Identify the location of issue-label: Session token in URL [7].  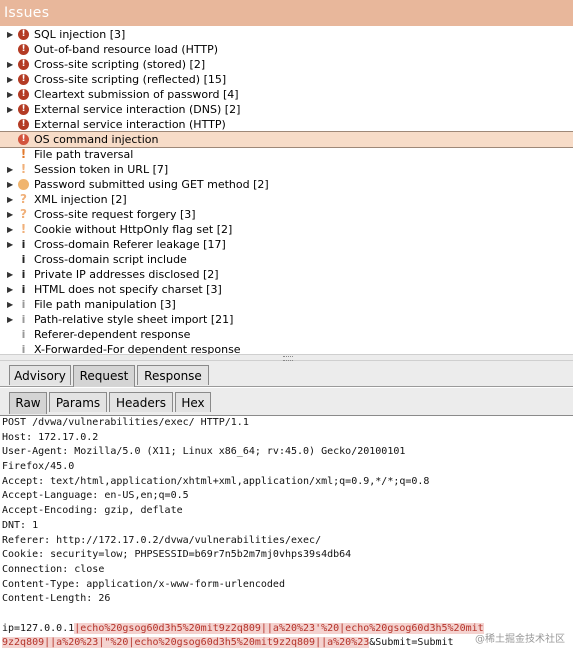
(101, 169).